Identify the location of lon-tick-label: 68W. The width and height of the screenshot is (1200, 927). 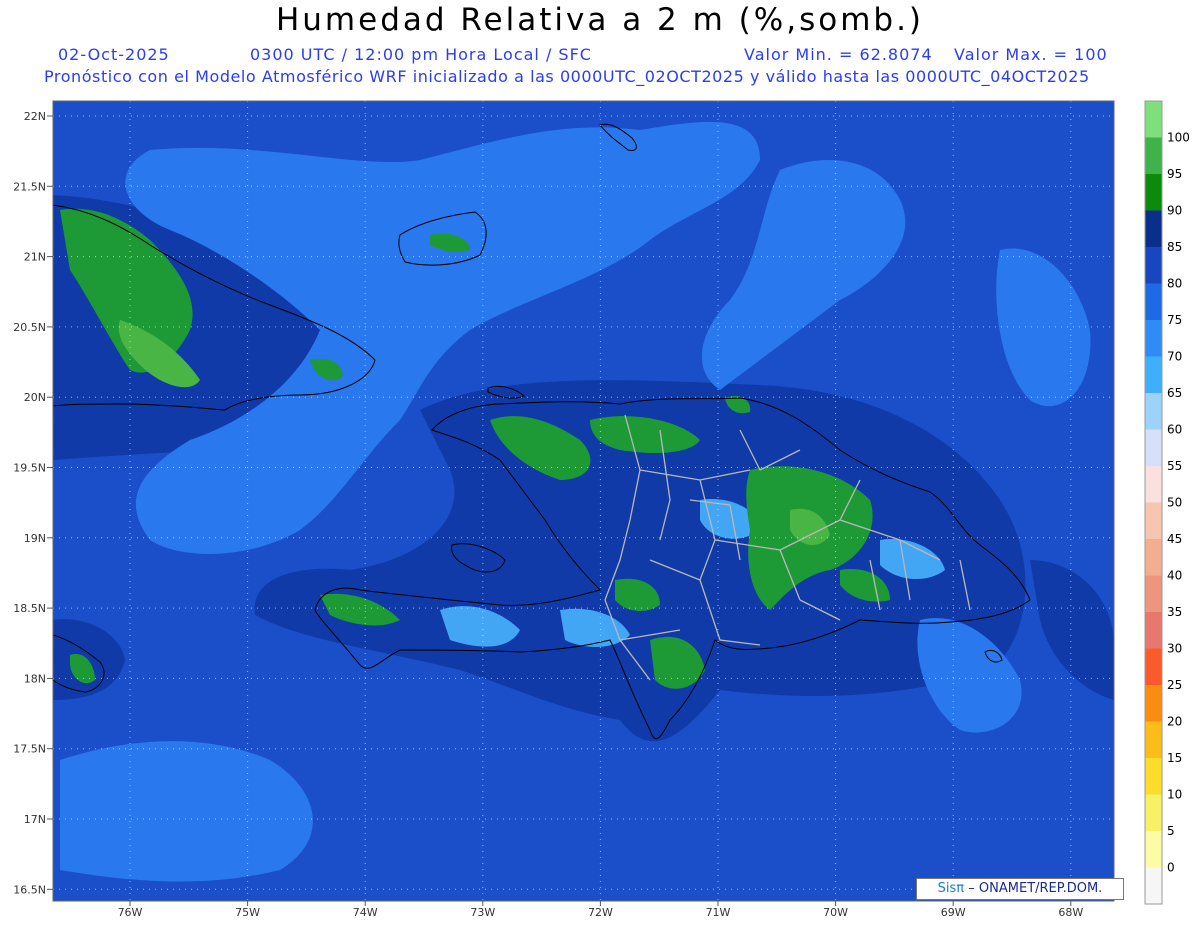
(1070, 912).